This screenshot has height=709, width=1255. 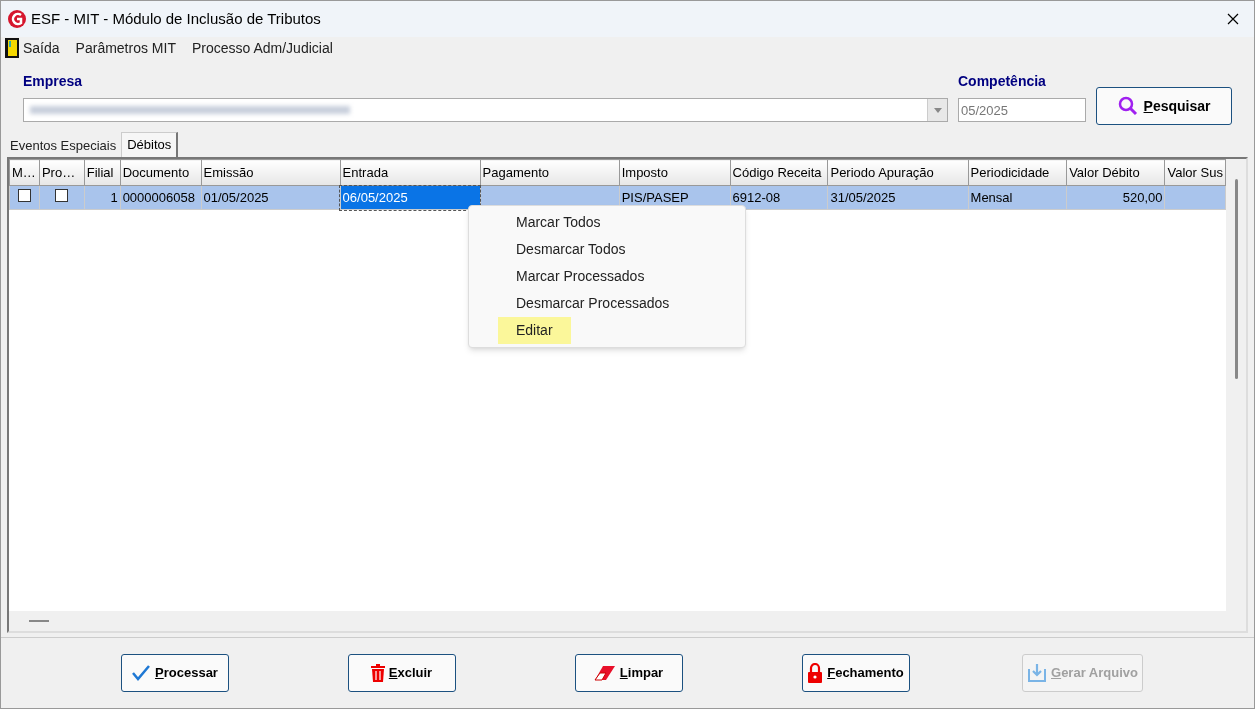 What do you see at coordinates (125, 48) in the screenshot?
I see `menu-item: Parâmetros MIT` at bounding box center [125, 48].